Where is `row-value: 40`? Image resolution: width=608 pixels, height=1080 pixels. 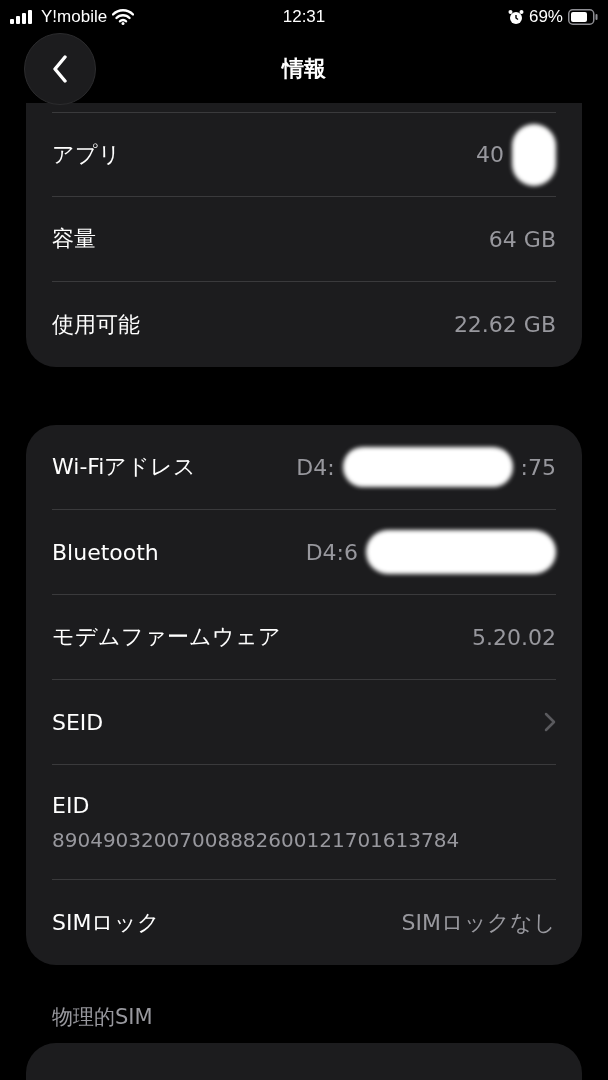
row-value: 40 is located at coordinates (490, 154).